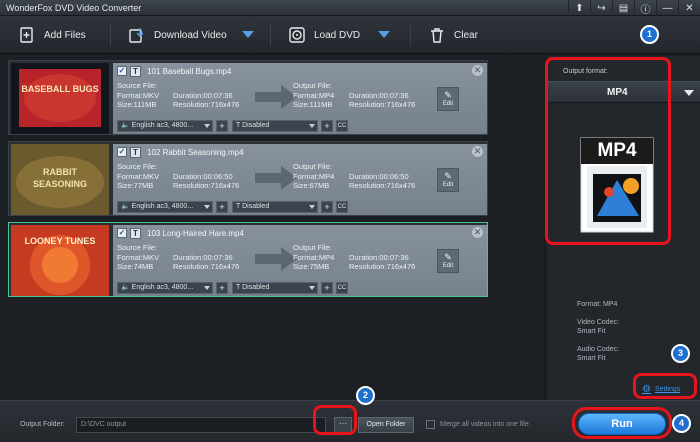 Image resolution: width=700 pixels, height=442 pixels. I want to click on file-header: ✓ T 102 Rabbit Seasoning.mp4, so click(180, 152).